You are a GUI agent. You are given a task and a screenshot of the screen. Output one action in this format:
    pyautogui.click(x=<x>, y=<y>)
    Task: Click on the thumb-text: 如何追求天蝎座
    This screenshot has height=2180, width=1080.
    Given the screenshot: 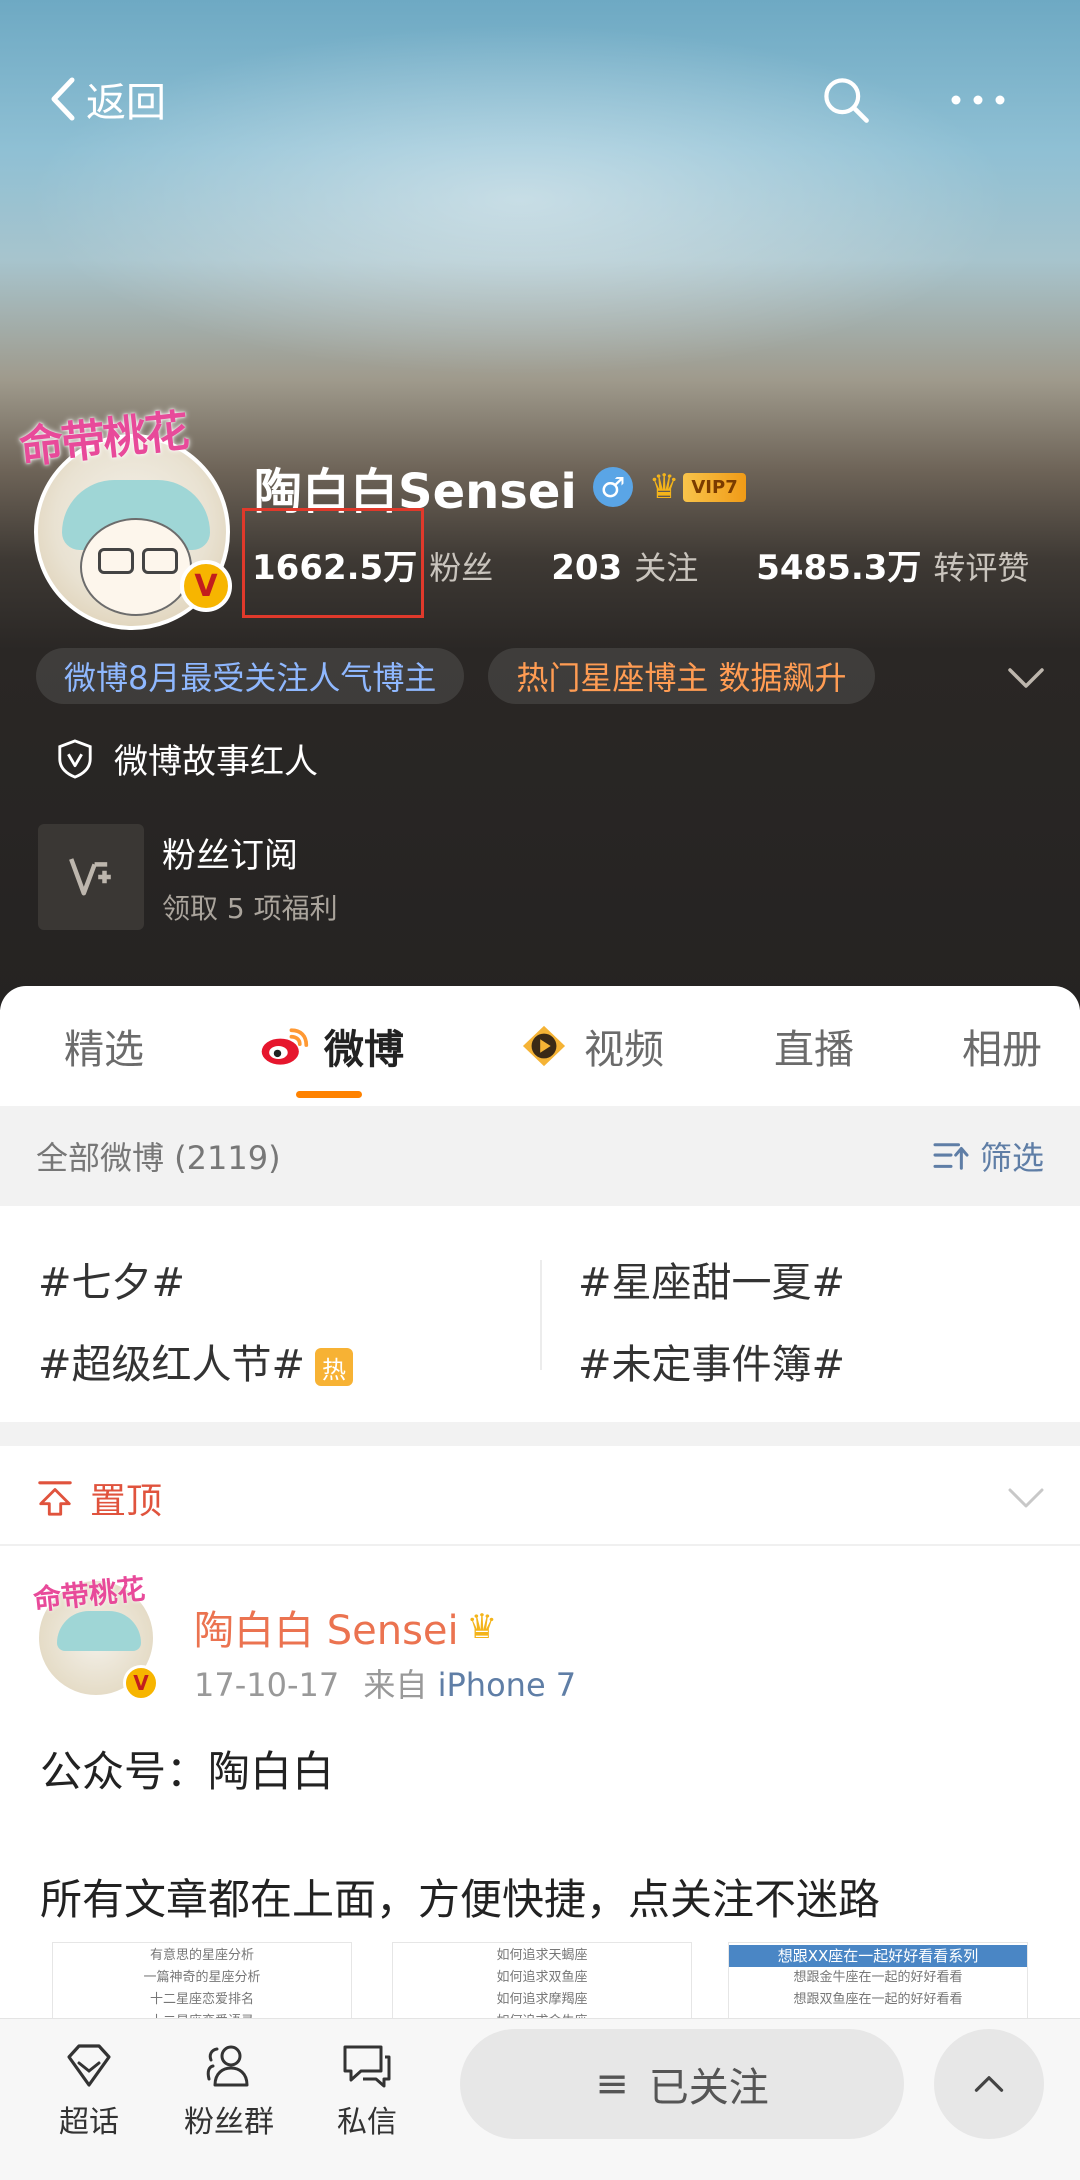 What is the action you would take?
    pyautogui.click(x=542, y=1955)
    